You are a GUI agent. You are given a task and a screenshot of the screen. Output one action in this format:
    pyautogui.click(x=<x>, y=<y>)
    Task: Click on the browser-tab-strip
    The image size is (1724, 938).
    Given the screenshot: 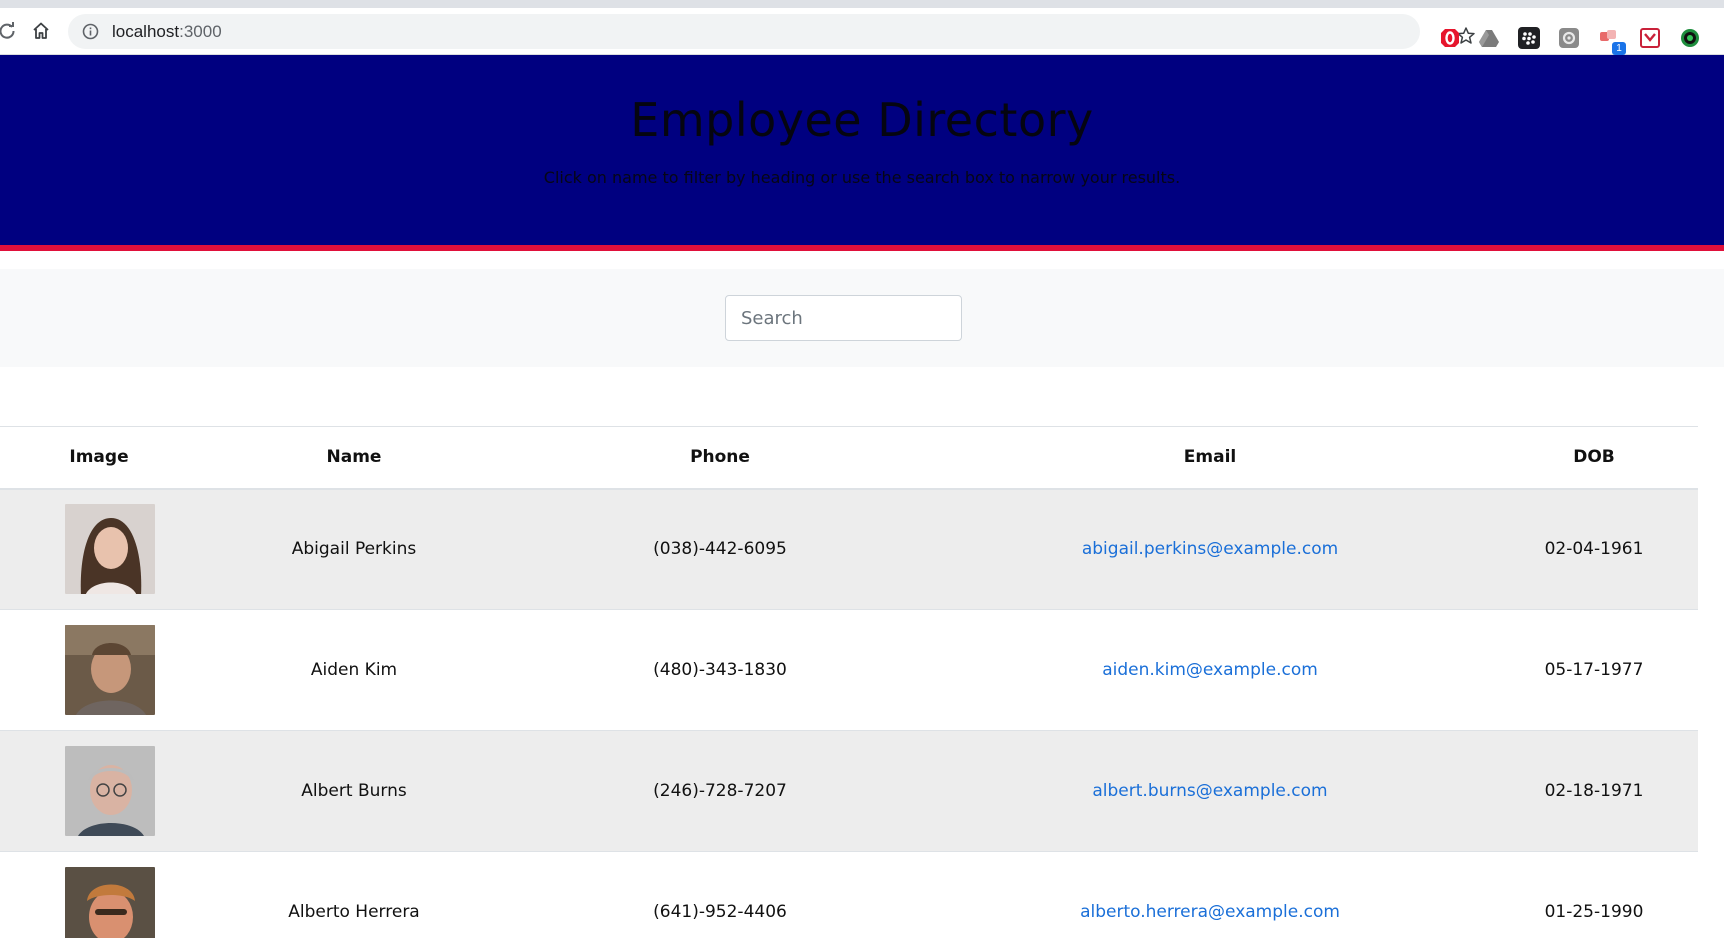 What is the action you would take?
    pyautogui.click(x=862, y=4)
    